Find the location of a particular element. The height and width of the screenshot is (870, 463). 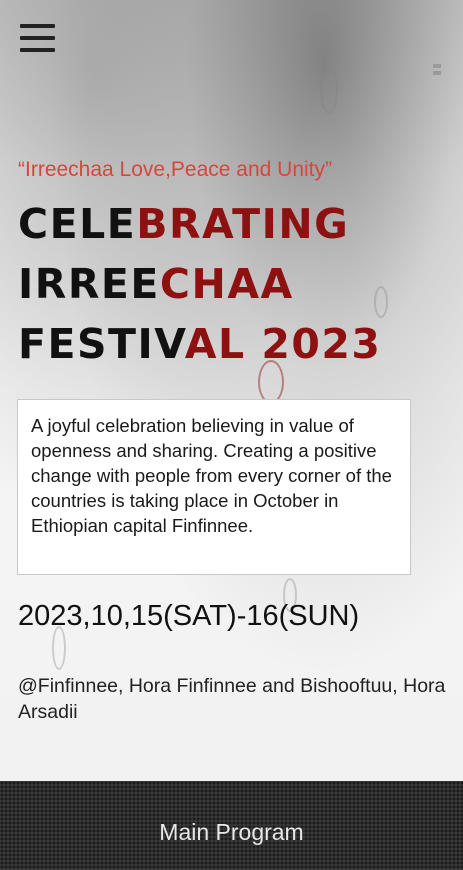

main-program-button: Main Program is located at coordinates (231, 825).